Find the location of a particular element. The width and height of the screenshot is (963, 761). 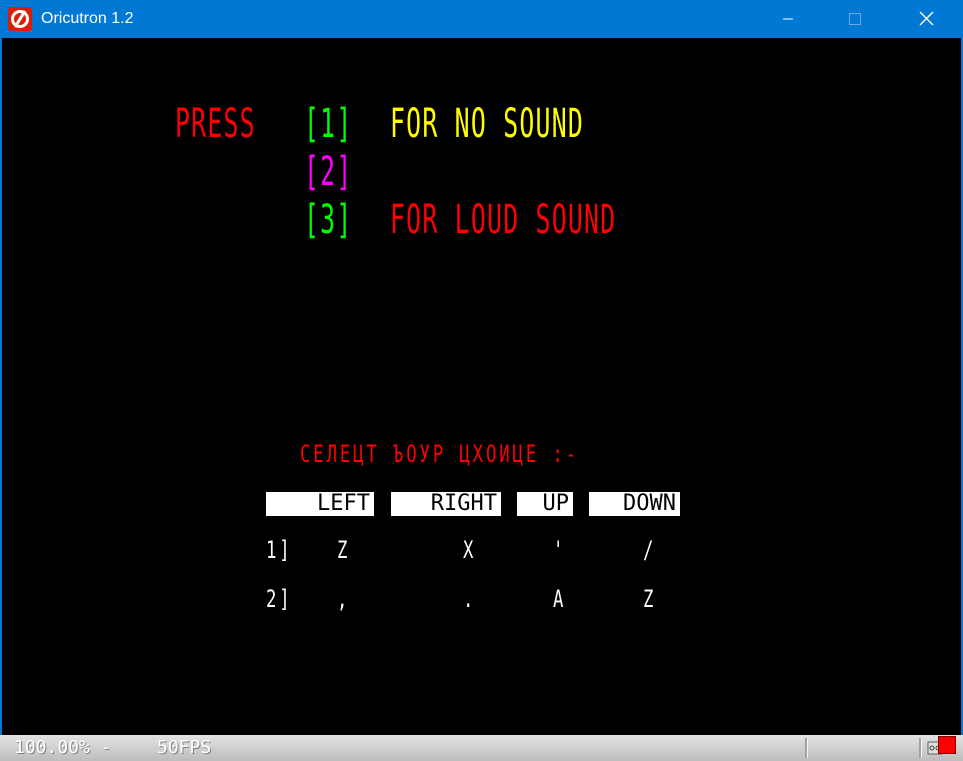

status-bar: 100.00% - 50FPS is located at coordinates (481, 748).